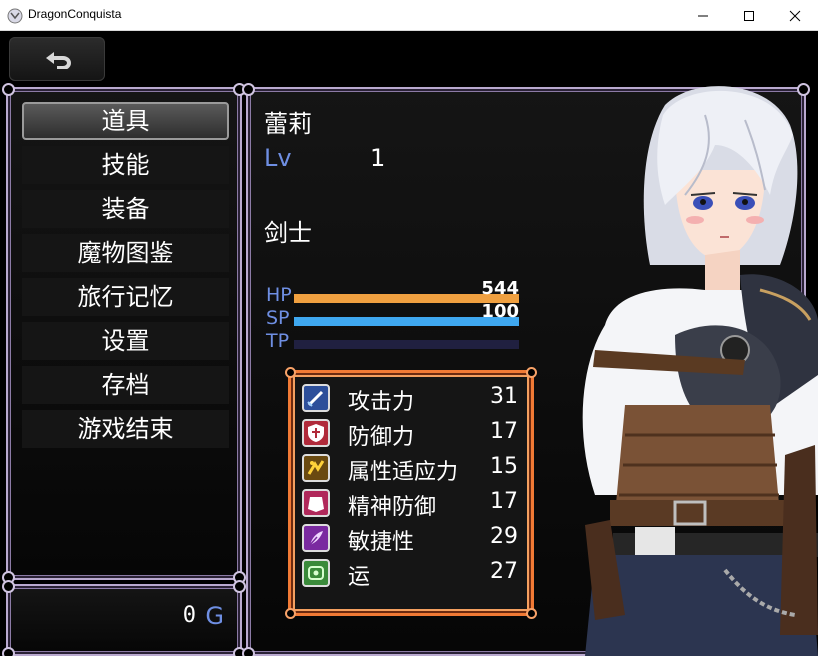  I want to click on tp-label: TP, so click(278, 341).